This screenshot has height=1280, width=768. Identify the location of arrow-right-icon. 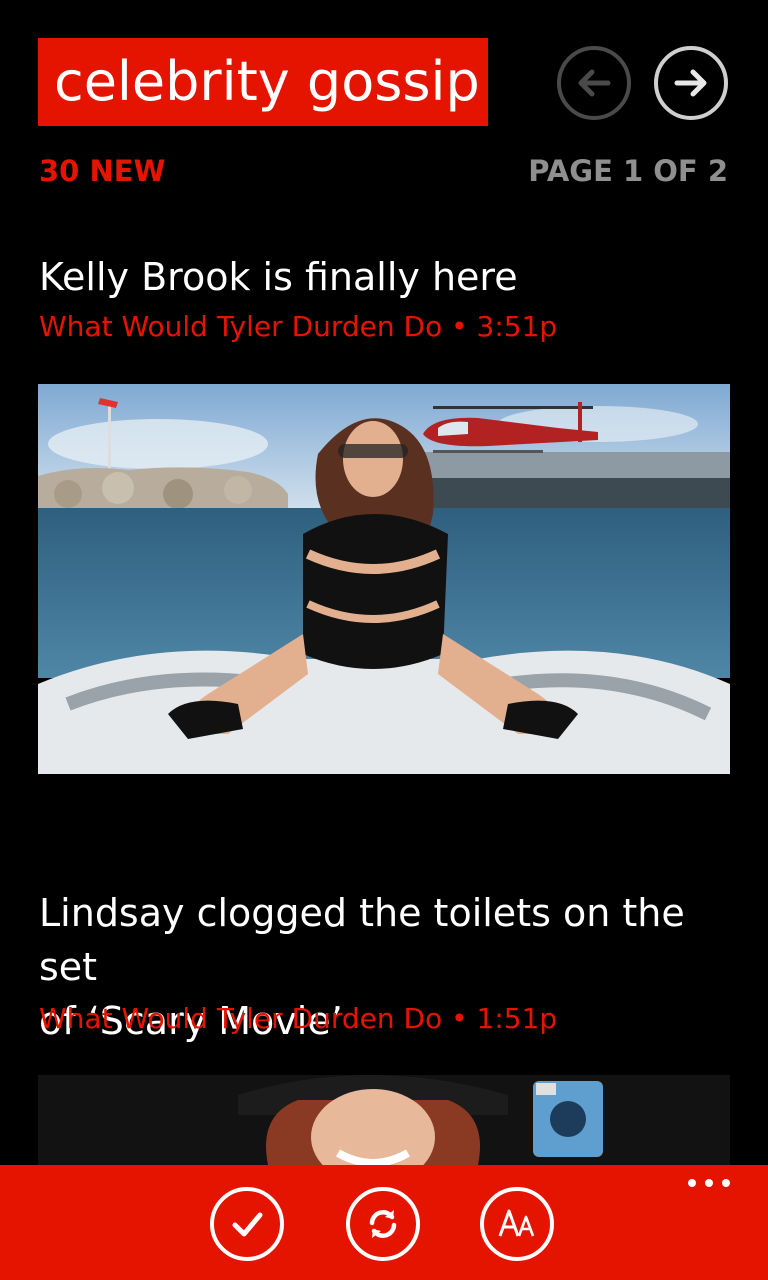
(690, 83).